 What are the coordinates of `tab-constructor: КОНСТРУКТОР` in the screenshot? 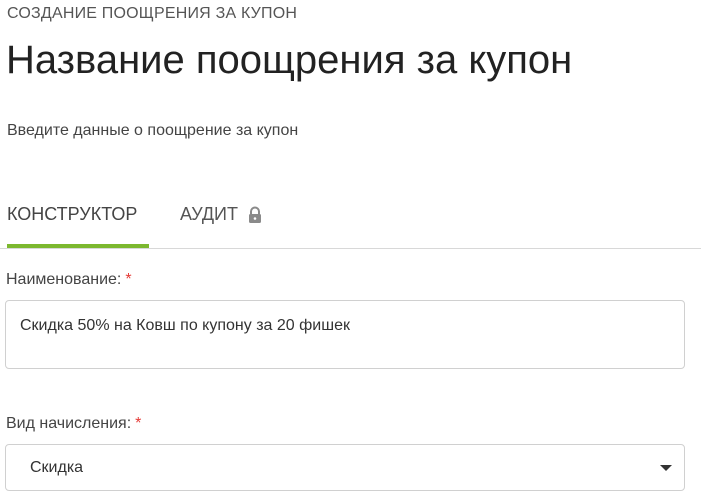 It's located at (78, 222).